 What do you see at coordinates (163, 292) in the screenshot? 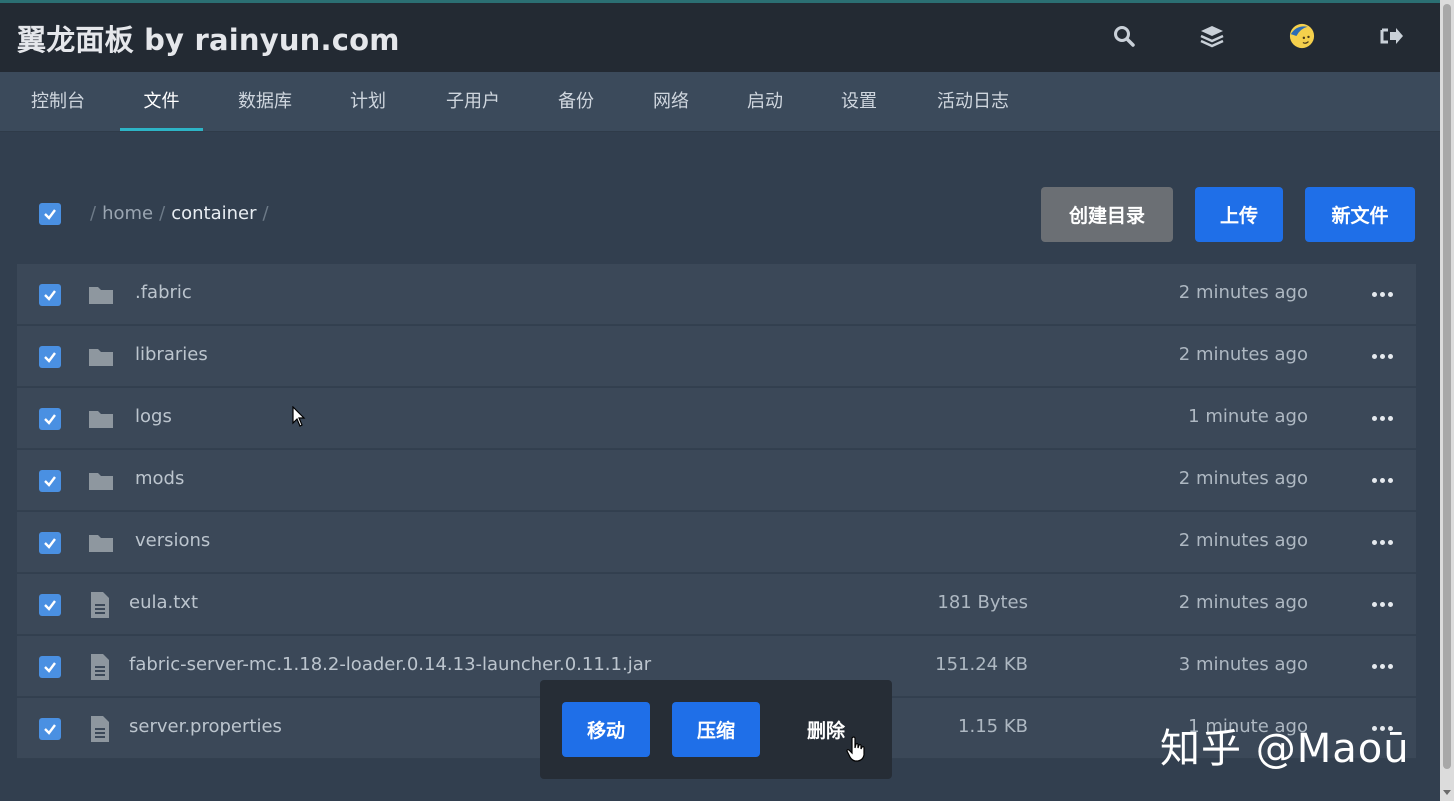
I see `file-name: .fabric` at bounding box center [163, 292].